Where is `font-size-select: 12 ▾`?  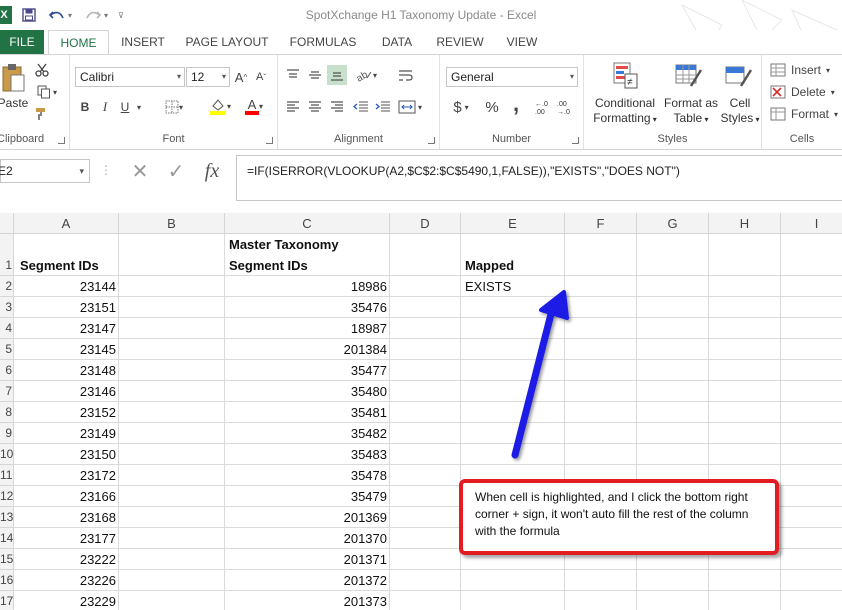
font-size-select: 12 ▾ is located at coordinates (208, 77).